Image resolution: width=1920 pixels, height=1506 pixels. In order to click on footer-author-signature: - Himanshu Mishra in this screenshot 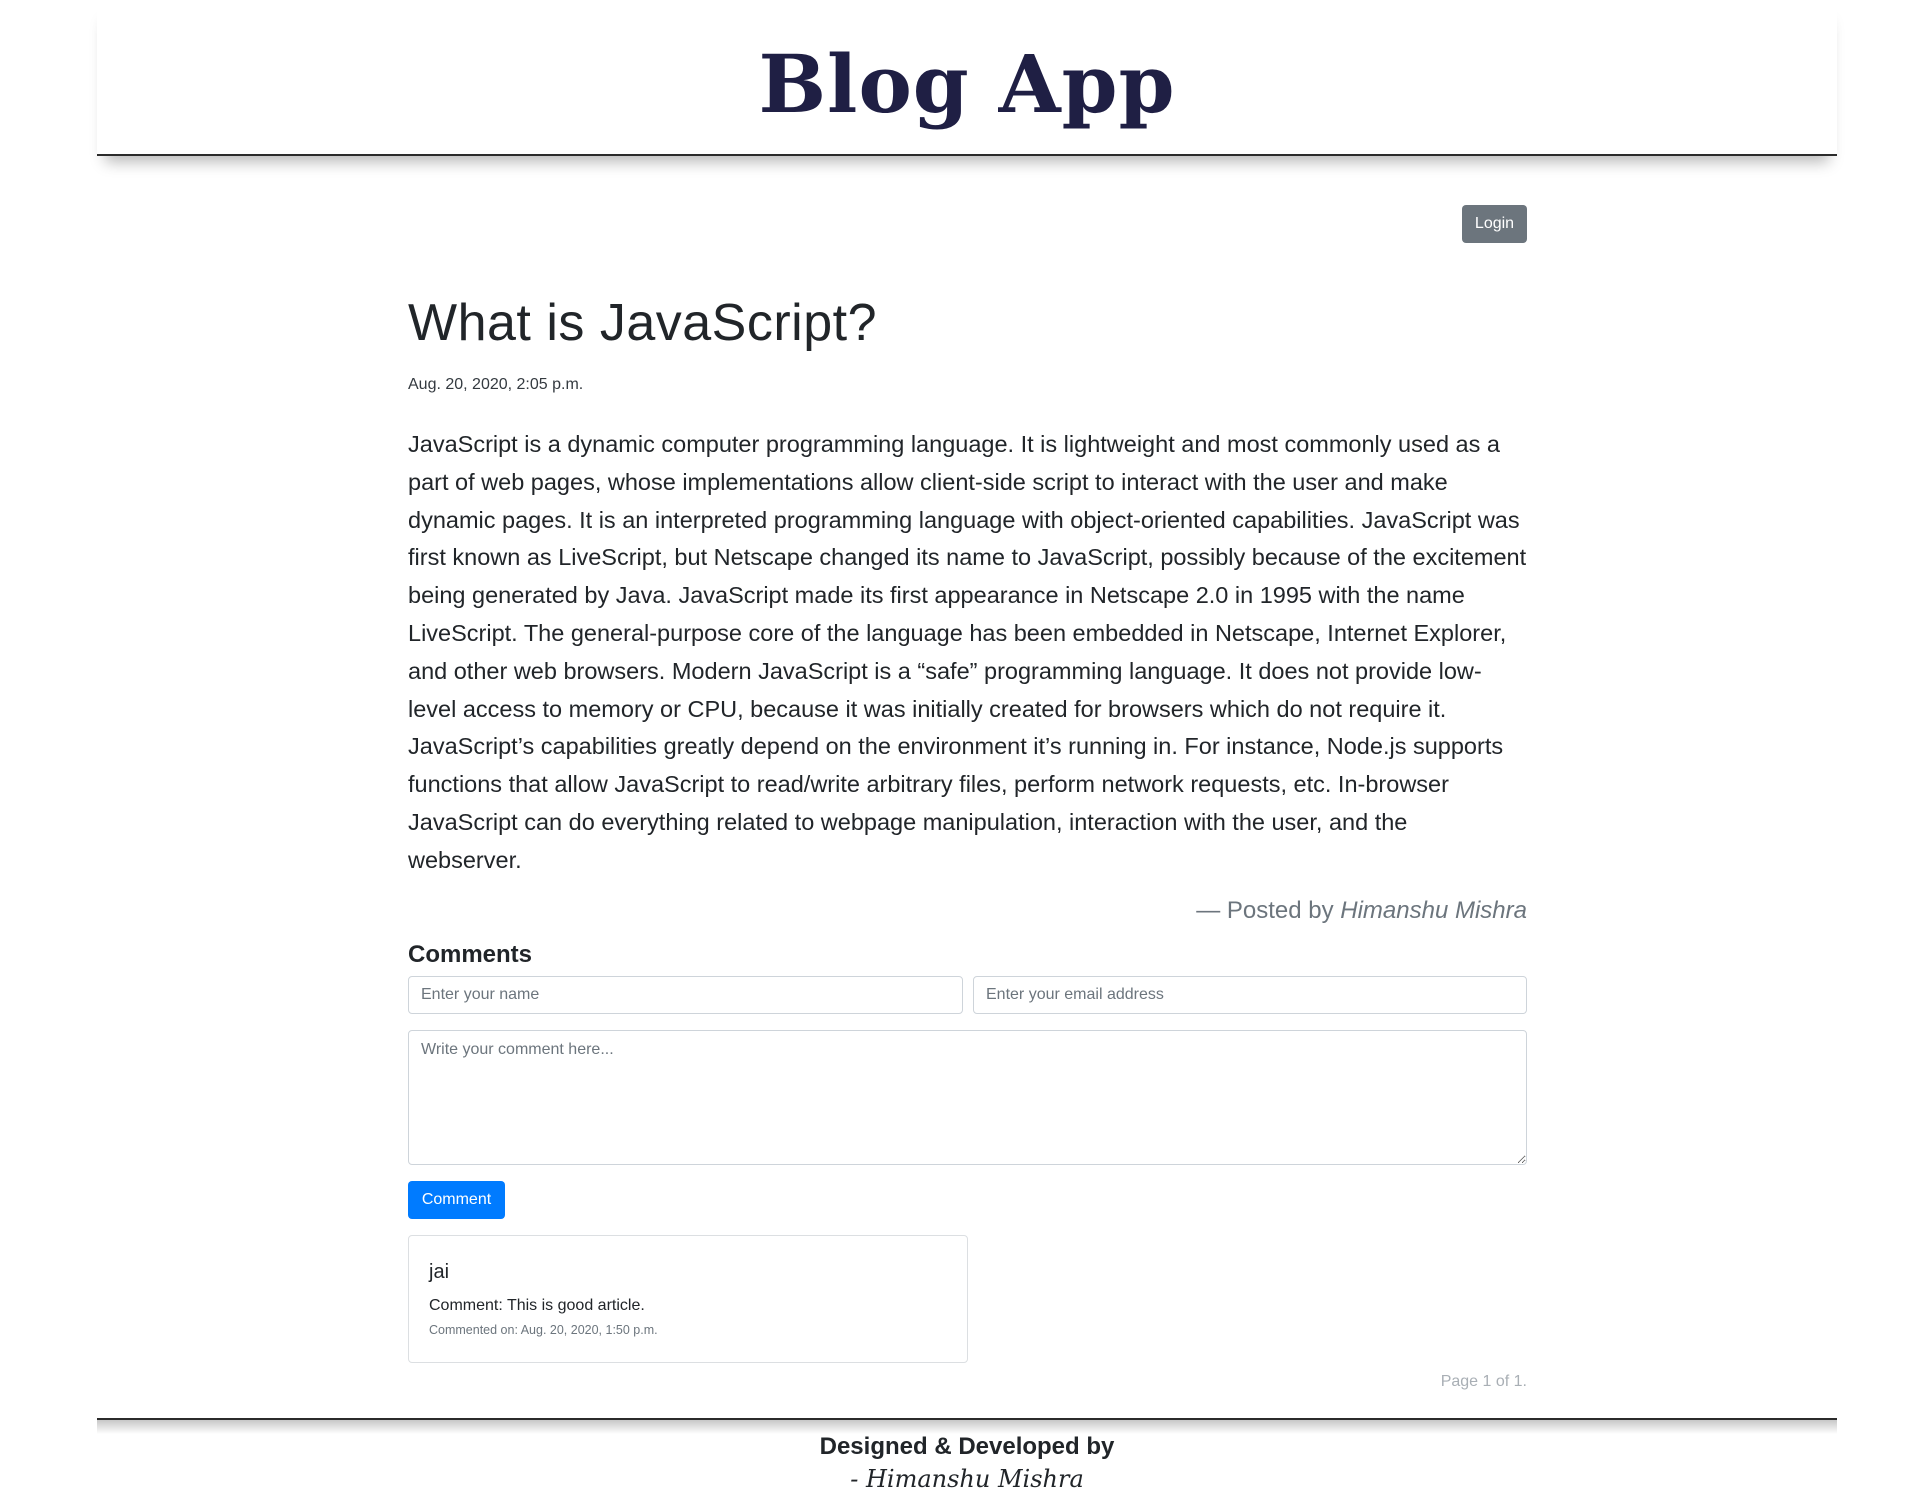, I will do `click(967, 1479)`.